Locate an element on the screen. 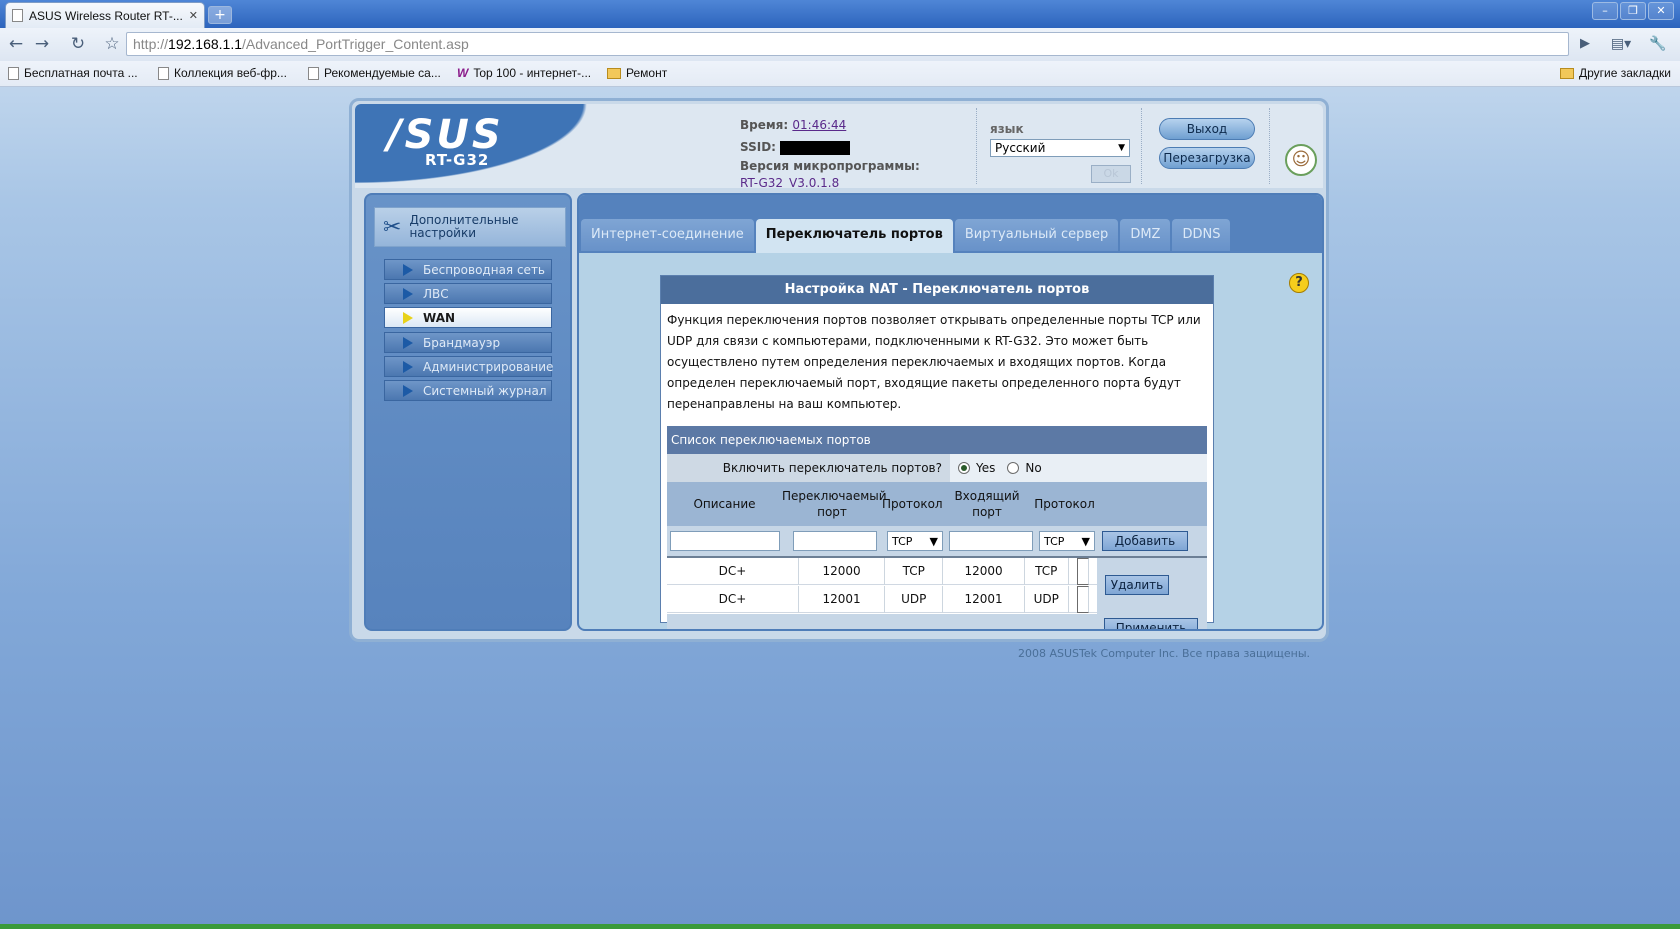  tab-ddns: DDNS is located at coordinates (1201, 235).